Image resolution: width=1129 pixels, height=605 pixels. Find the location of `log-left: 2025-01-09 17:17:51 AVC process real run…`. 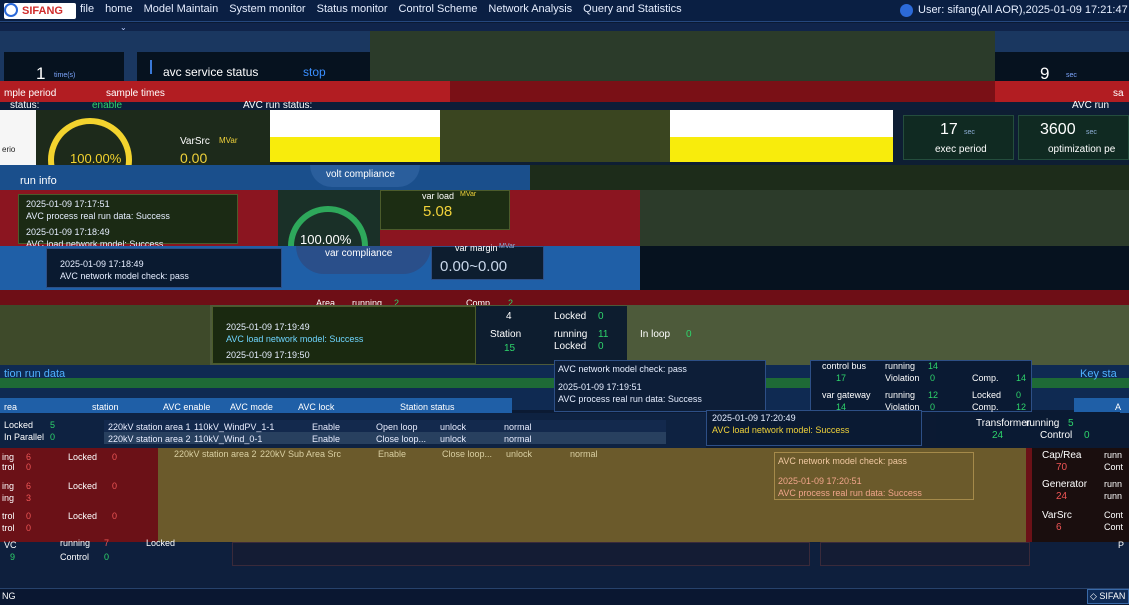

log-left: 2025-01-09 17:17:51 AVC process real run… is located at coordinates (98, 224).